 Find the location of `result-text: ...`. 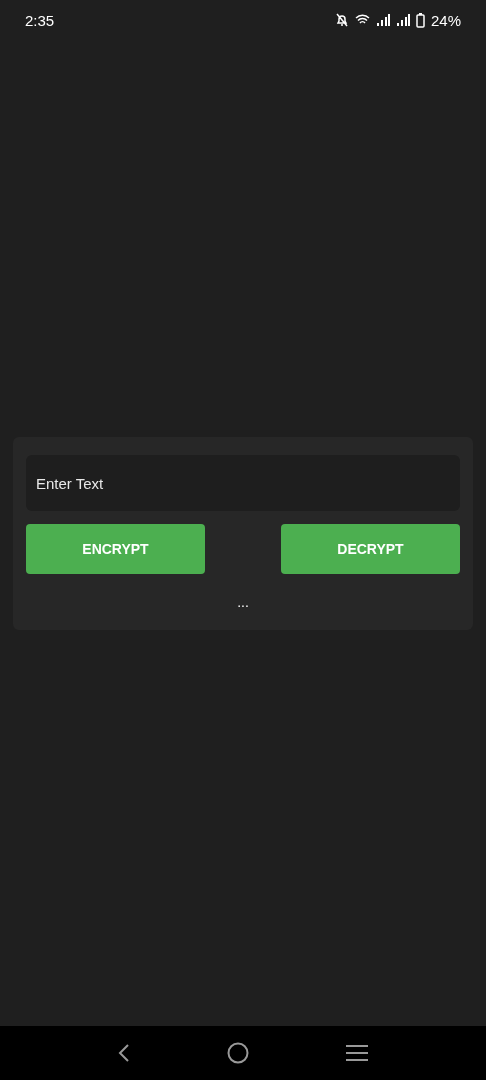

result-text: ... is located at coordinates (243, 602).